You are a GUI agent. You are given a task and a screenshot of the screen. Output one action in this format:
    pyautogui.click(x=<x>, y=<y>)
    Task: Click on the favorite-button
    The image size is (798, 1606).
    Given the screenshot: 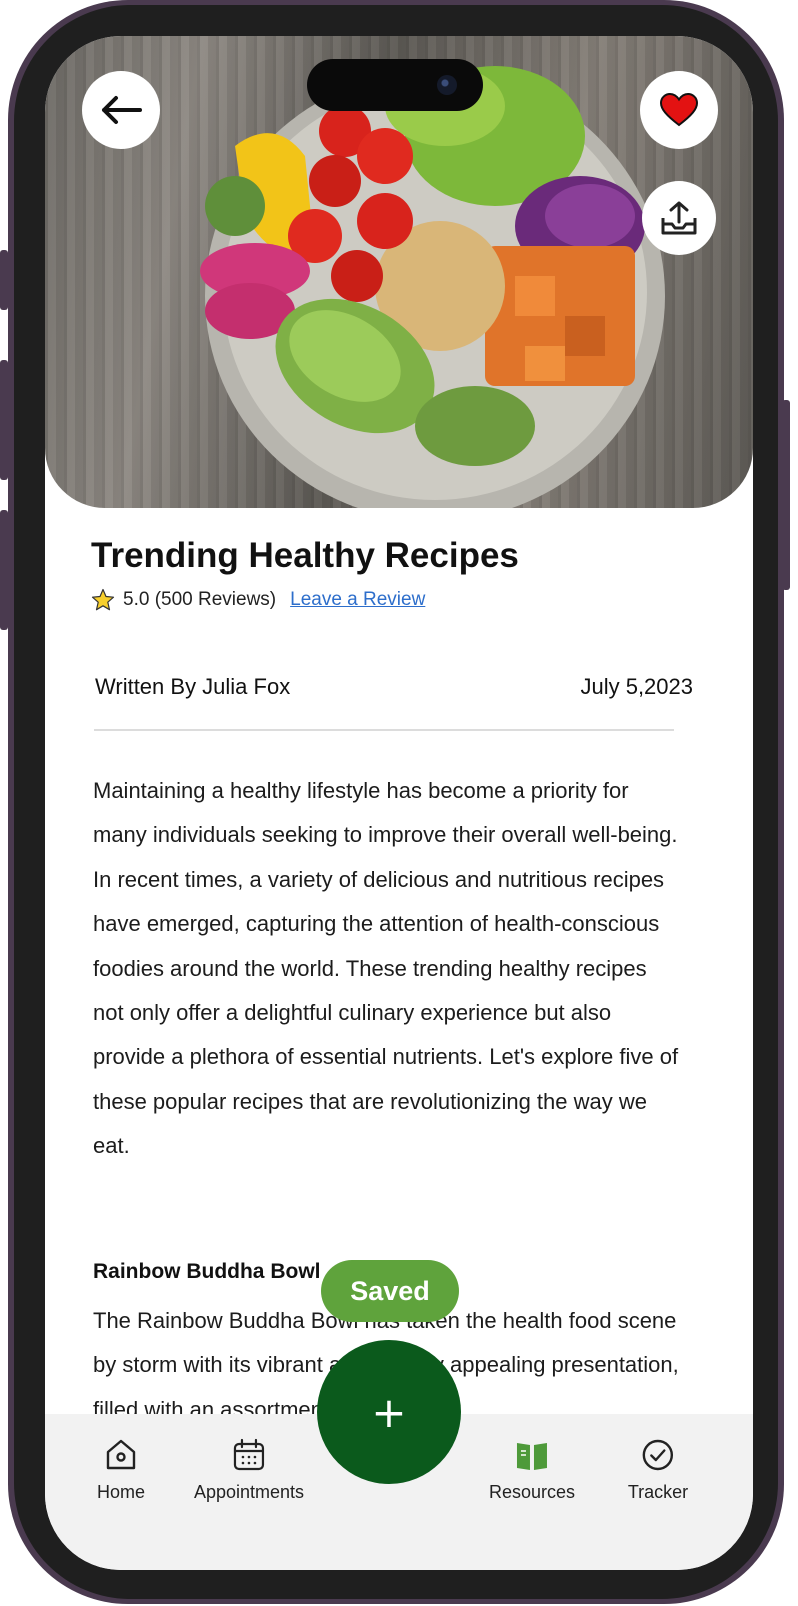 What is the action you would take?
    pyautogui.click(x=679, y=110)
    